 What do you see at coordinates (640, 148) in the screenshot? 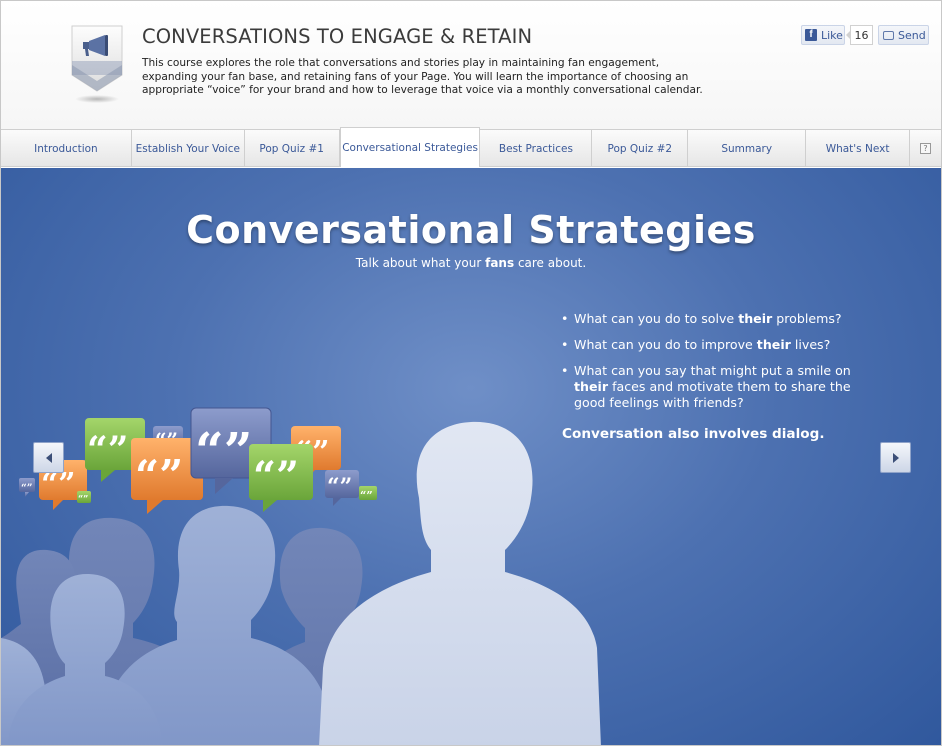
I see `tab-pop-quiz-2: Pop Quiz #2` at bounding box center [640, 148].